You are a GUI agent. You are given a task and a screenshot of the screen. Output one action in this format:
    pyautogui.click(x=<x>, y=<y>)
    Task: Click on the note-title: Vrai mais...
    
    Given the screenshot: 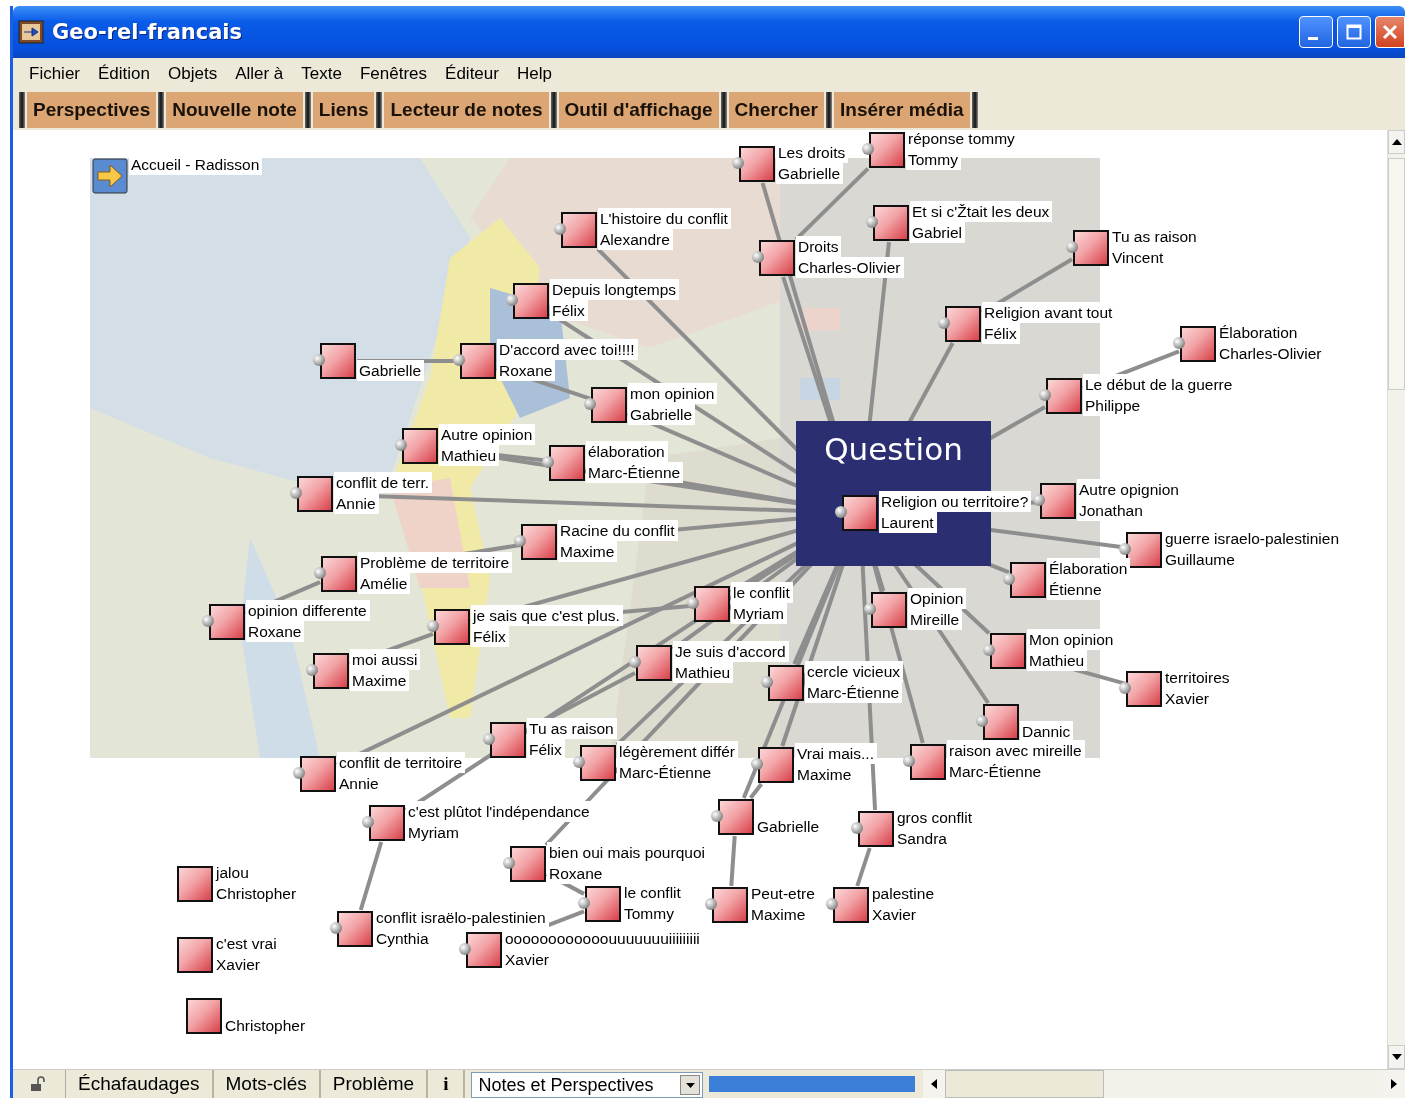 What is the action you would take?
    pyautogui.click(x=836, y=753)
    